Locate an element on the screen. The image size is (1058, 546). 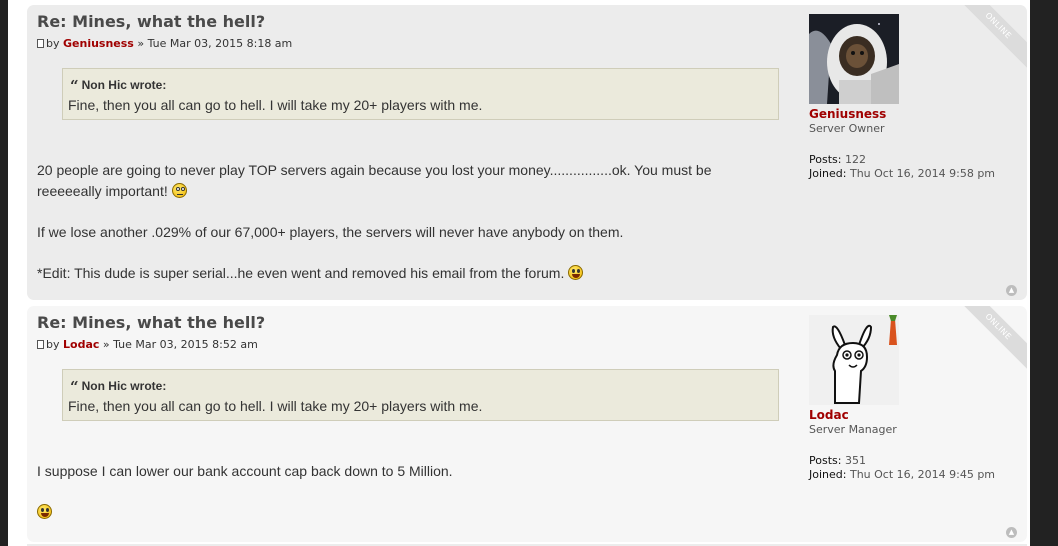
profile-username: Geniusness is located at coordinates (914, 114).